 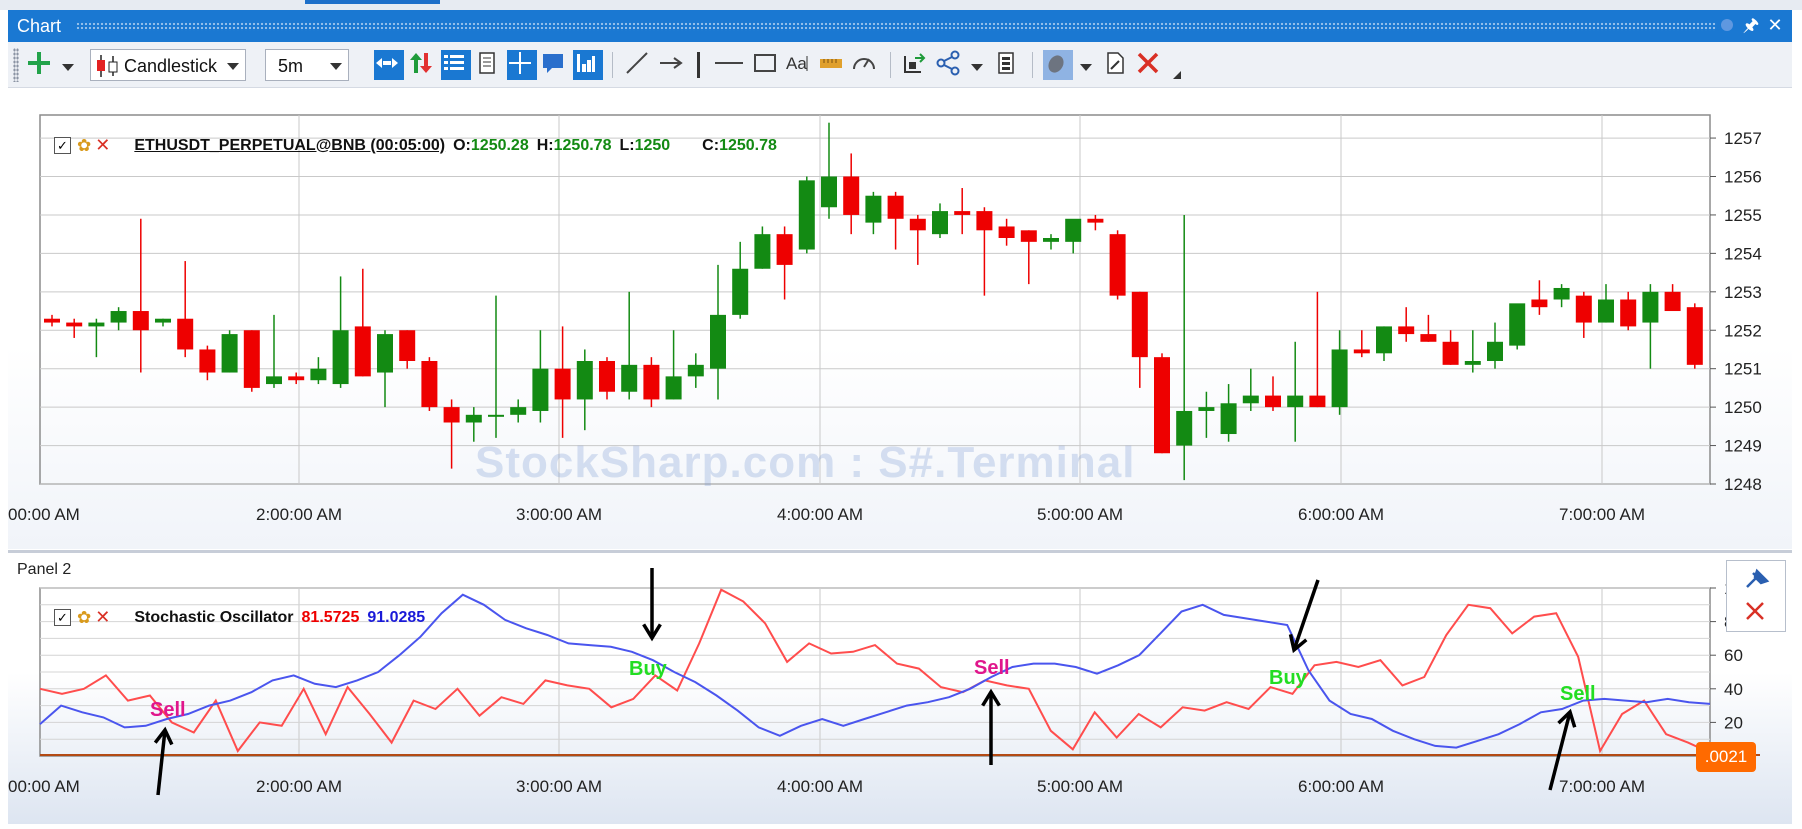 I want to click on high-value: 1250.78, so click(x=582, y=145).